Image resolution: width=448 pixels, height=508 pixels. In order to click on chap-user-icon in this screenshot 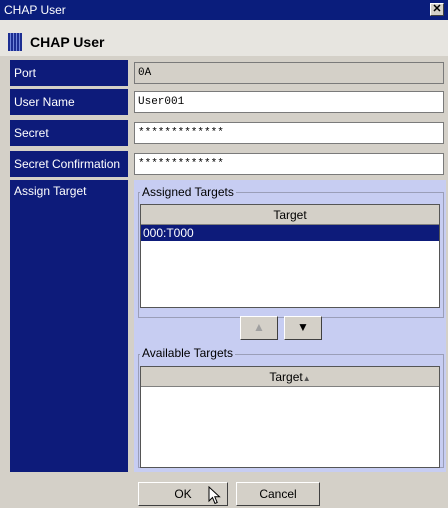, I will do `click(15, 42)`.